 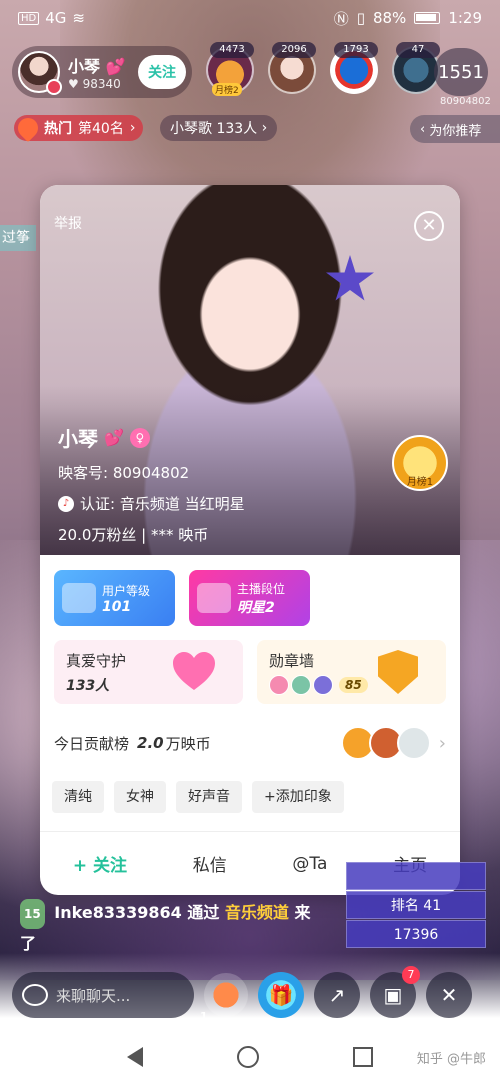 What do you see at coordinates (420, 463) in the screenshot?
I see `monthly-rank-badge: 月榜1` at bounding box center [420, 463].